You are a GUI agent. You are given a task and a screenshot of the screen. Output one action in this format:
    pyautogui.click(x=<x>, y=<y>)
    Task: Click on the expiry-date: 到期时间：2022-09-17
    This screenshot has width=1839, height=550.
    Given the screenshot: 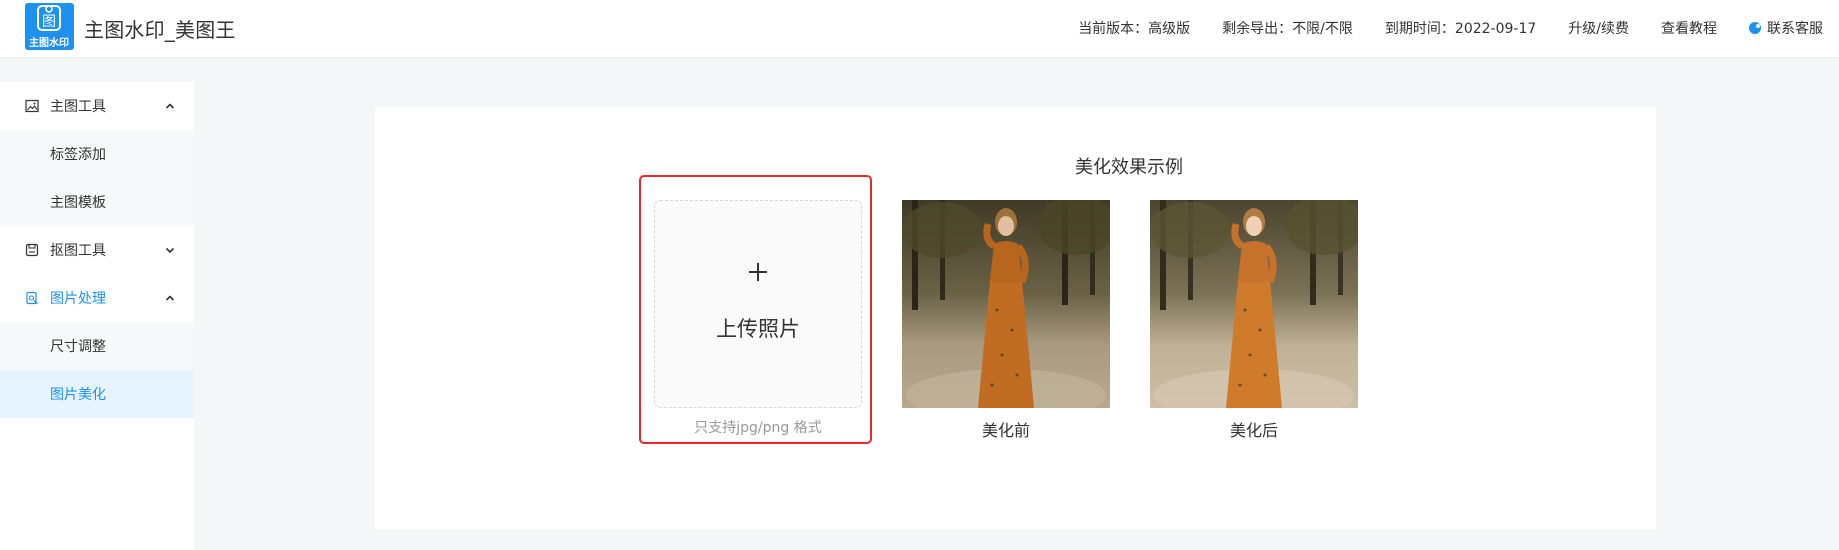 What is the action you would take?
    pyautogui.click(x=1460, y=29)
    